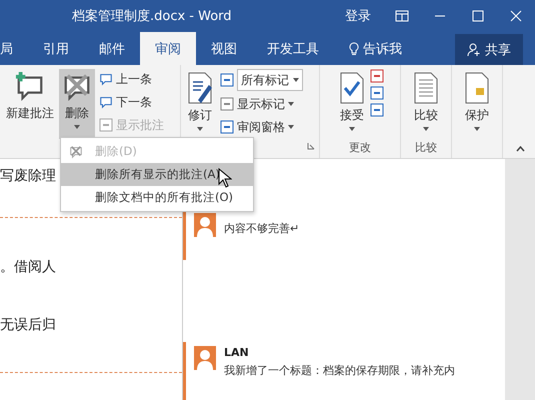 Image resolution: width=535 pixels, height=400 pixels. Describe the element at coordinates (261, 104) in the screenshot. I see `show-markup-button: 显示标记` at that location.